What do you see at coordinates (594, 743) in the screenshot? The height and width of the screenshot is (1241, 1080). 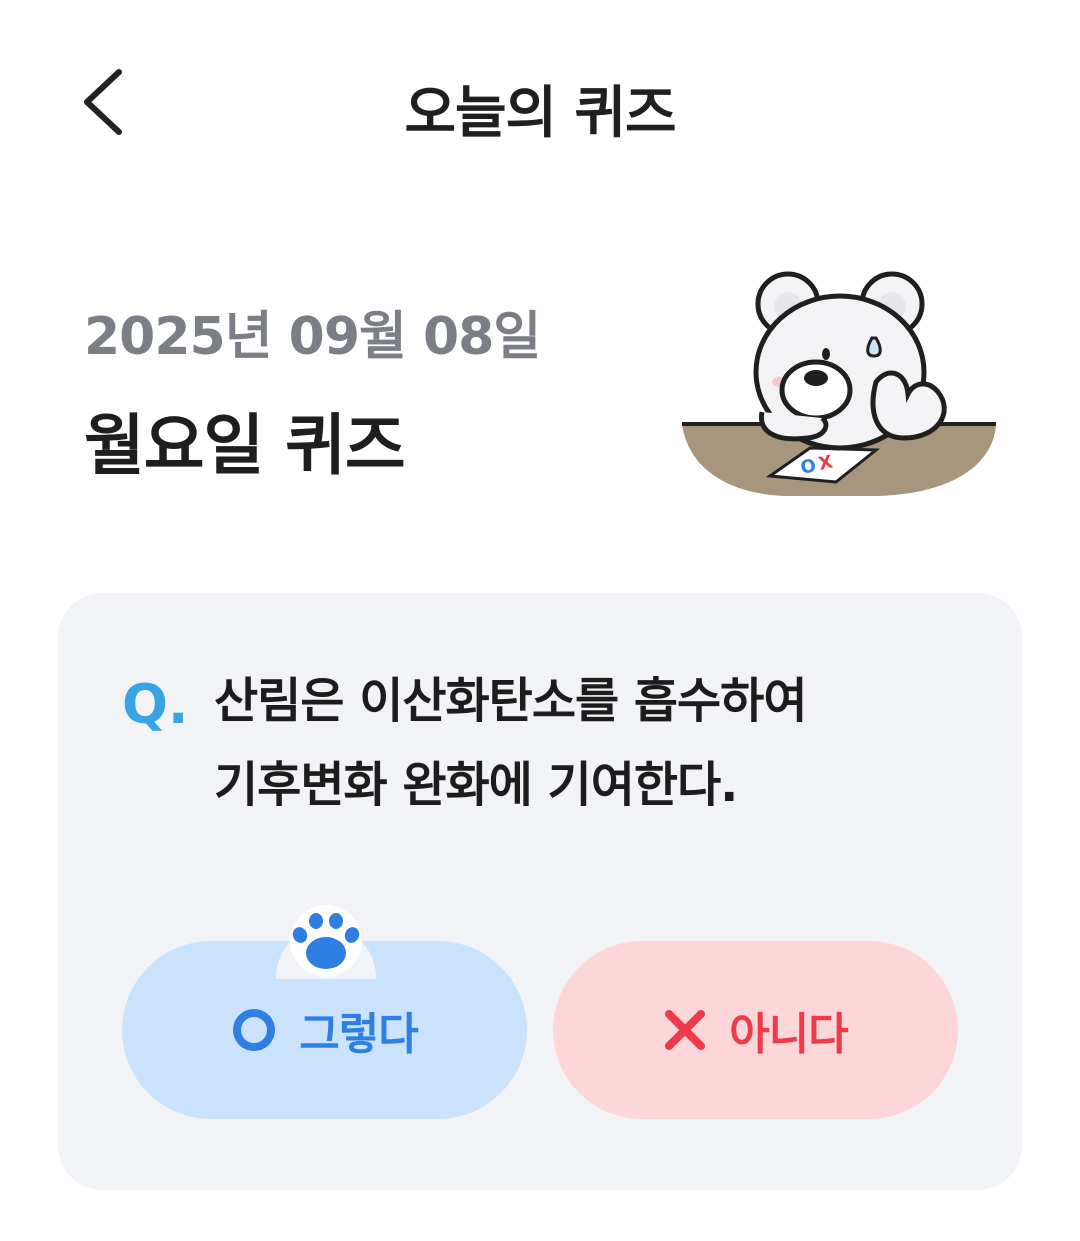 I see `question-text: 산림은 이산화탄소를 흡수하여 기후변화 완화에 기여한다.` at bounding box center [594, 743].